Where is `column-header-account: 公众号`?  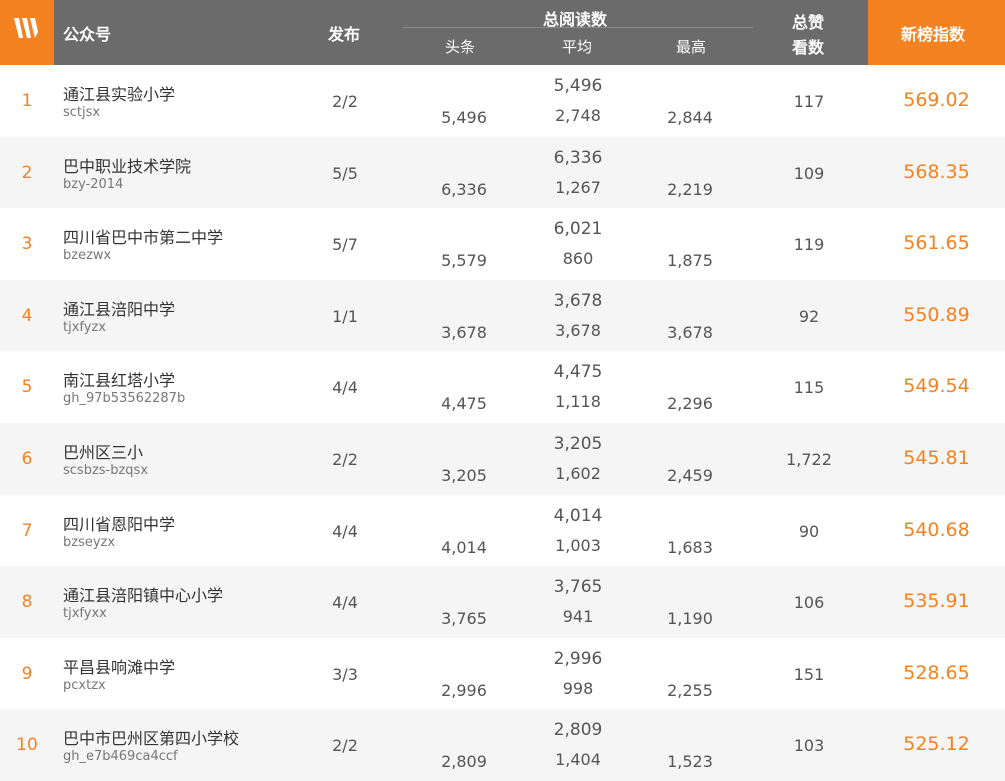
column-header-account: 公众号 is located at coordinates (87, 33).